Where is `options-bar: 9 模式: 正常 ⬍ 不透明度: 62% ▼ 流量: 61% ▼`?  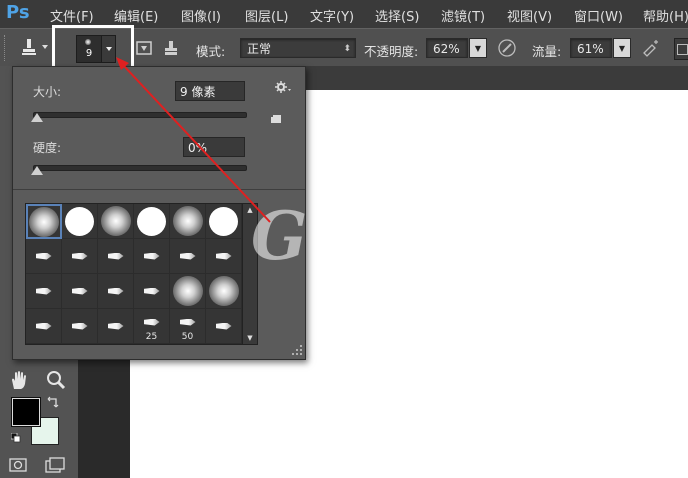 options-bar: 9 模式: 正常 ⬍ 不透明度: 62% ▼ 流量: 61% ▼ is located at coordinates (344, 48).